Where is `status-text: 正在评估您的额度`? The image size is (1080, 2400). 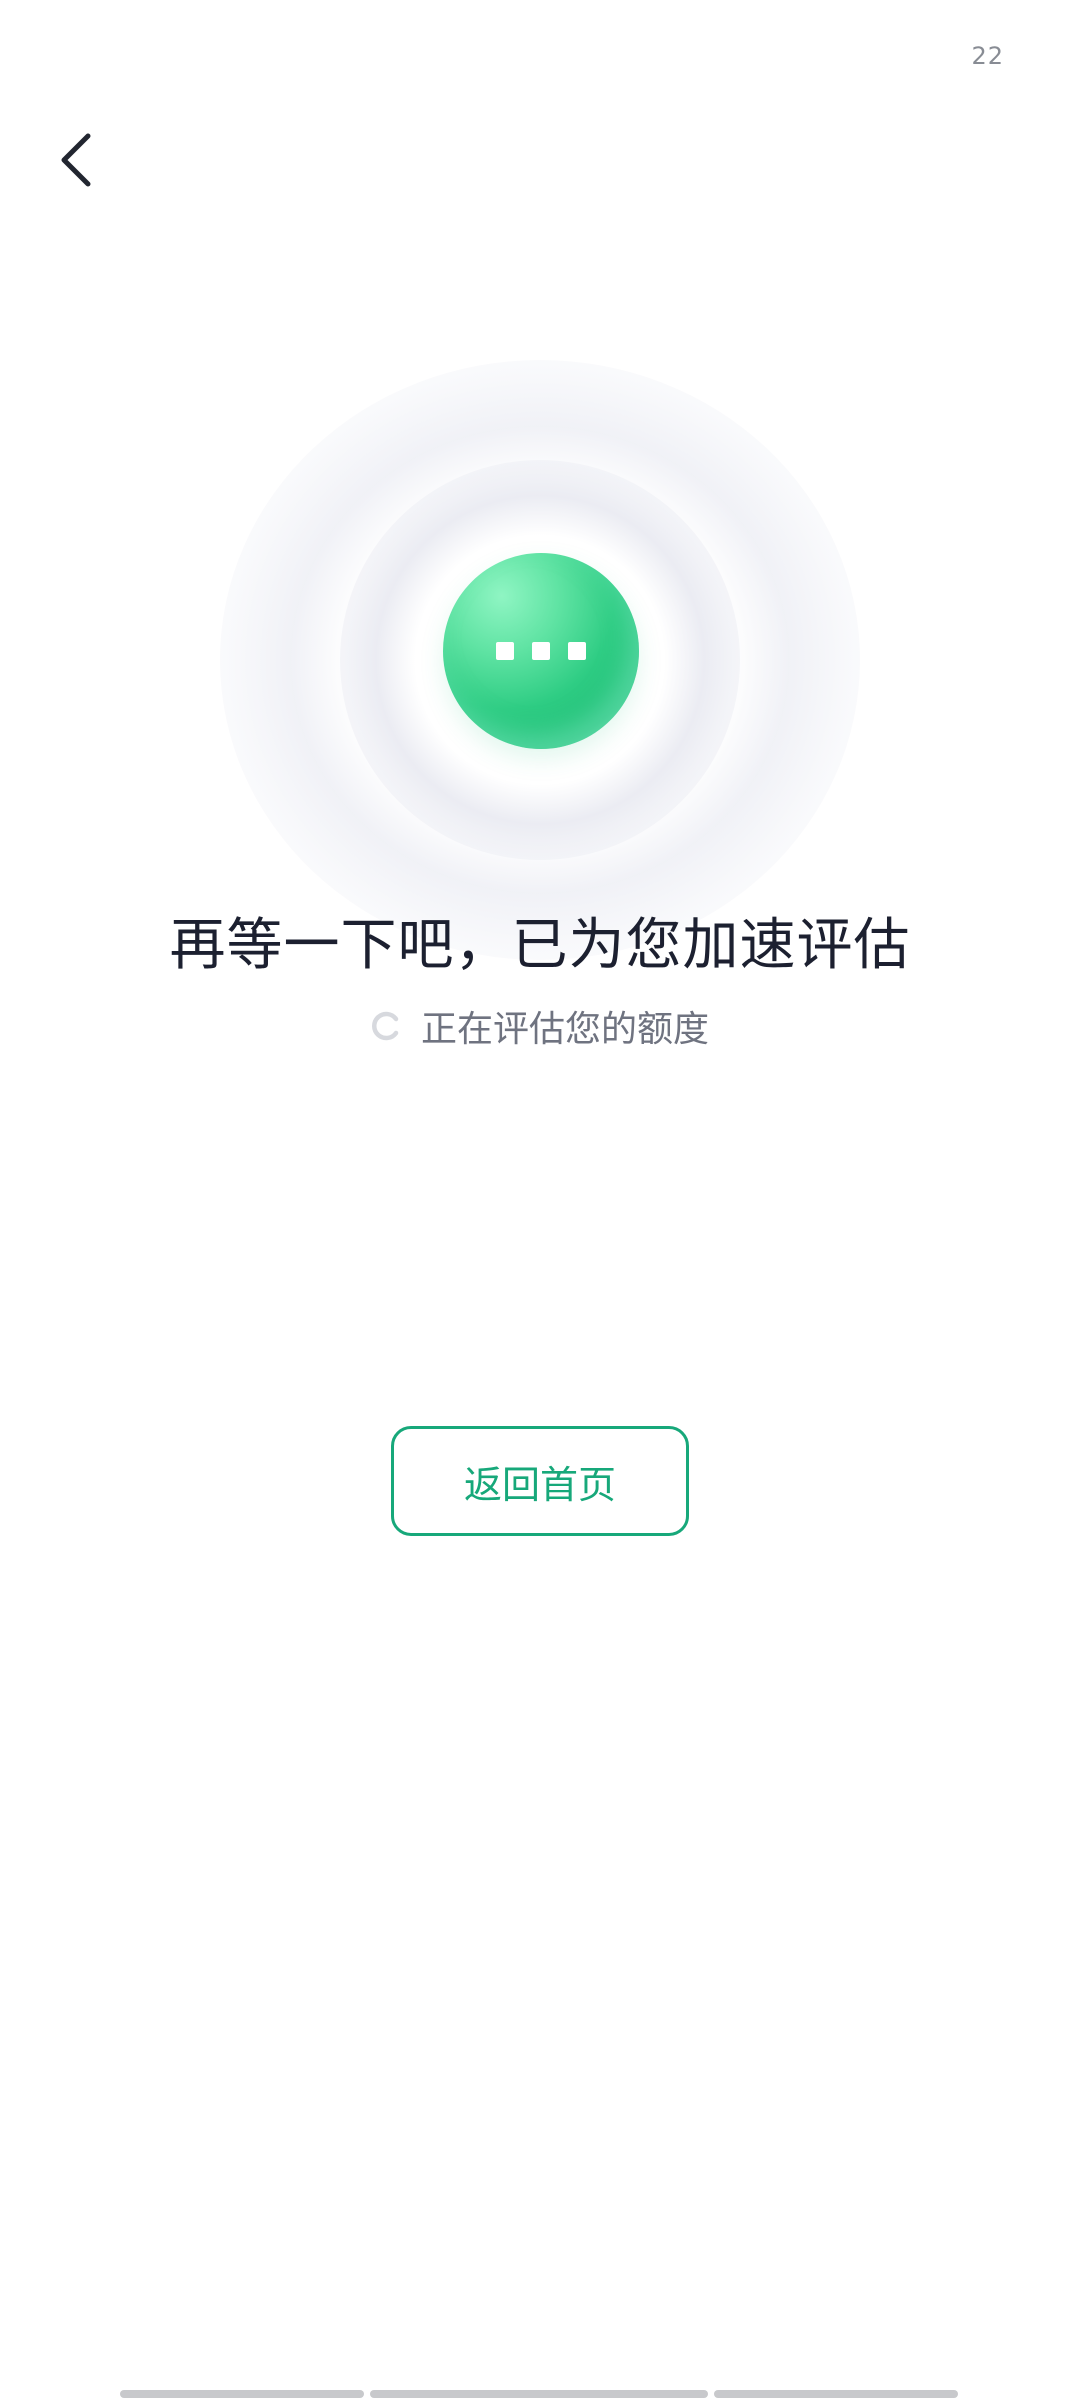 status-text: 正在评估您的额度 is located at coordinates (564, 1029).